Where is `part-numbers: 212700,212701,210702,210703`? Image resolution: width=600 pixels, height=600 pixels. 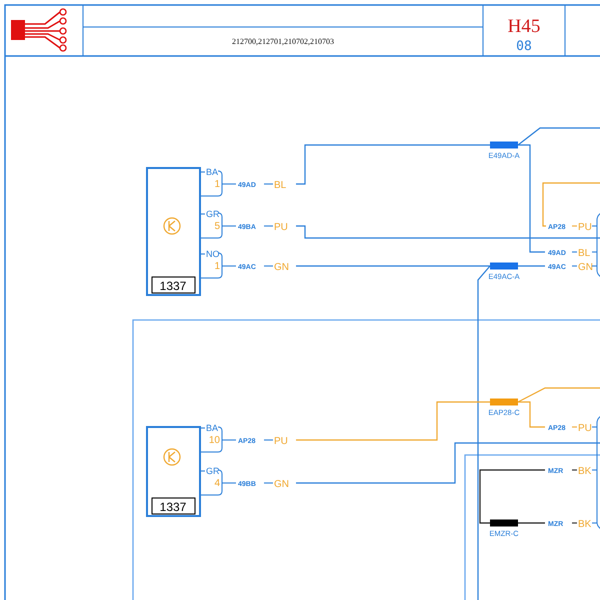
part-numbers: 212700,212701,210702,210703 is located at coordinates (283, 41).